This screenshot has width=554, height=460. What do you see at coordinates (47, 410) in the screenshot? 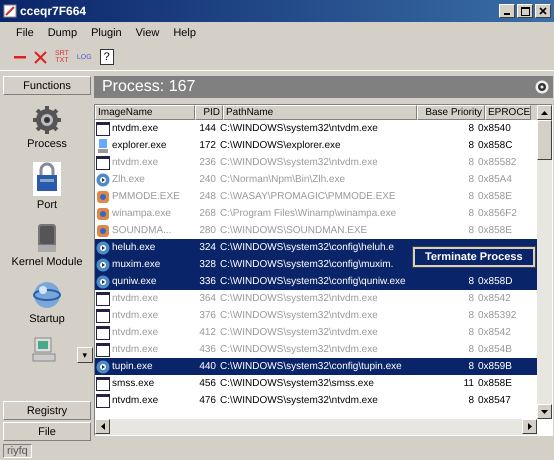
I see `sidebar-button: Registry` at bounding box center [47, 410].